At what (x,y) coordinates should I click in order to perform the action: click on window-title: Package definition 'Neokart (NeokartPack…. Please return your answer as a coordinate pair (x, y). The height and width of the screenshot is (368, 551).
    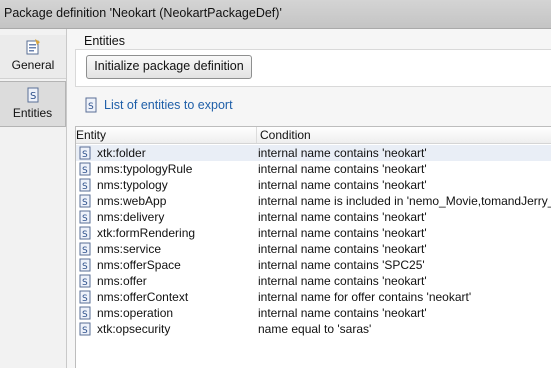
    Looking at the image, I should click on (275, 14).